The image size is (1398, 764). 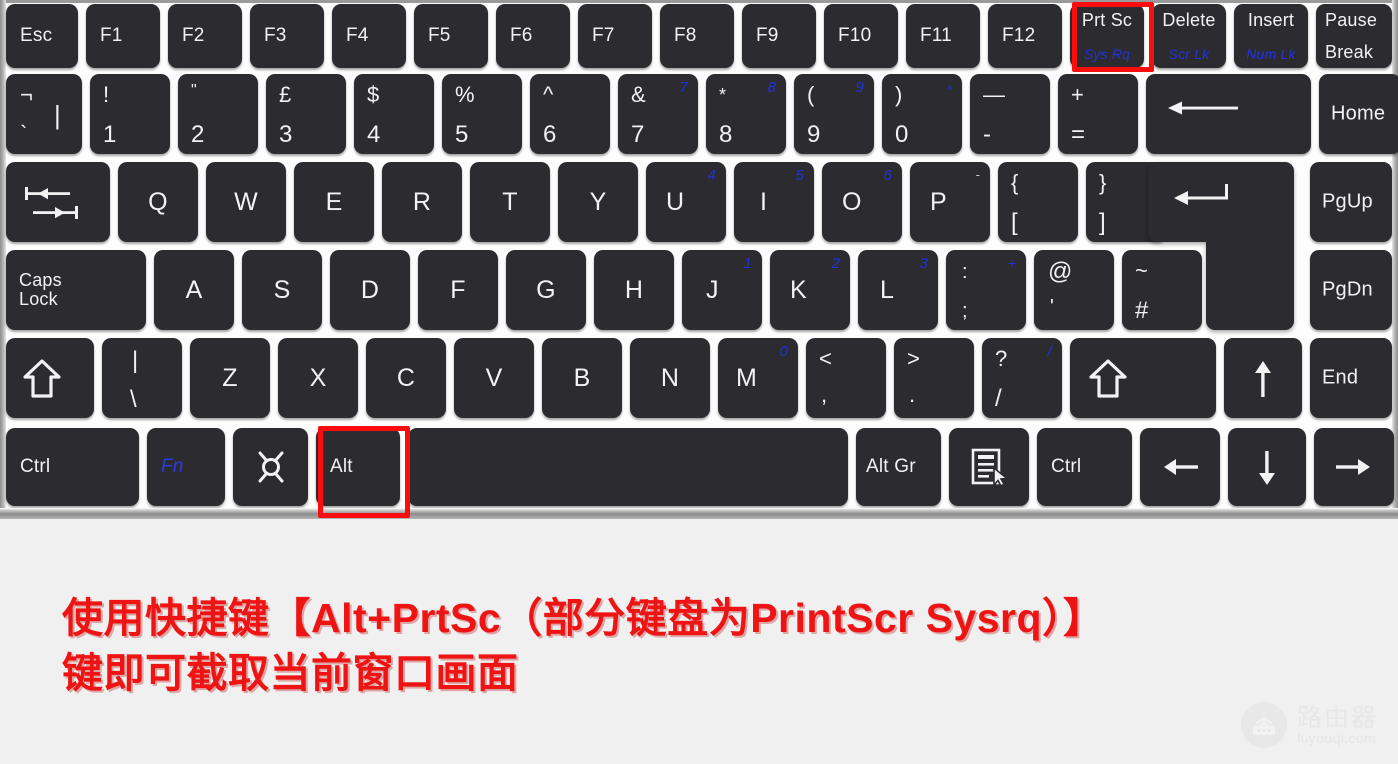 I want to click on key-f3: F3, so click(x=287, y=36).